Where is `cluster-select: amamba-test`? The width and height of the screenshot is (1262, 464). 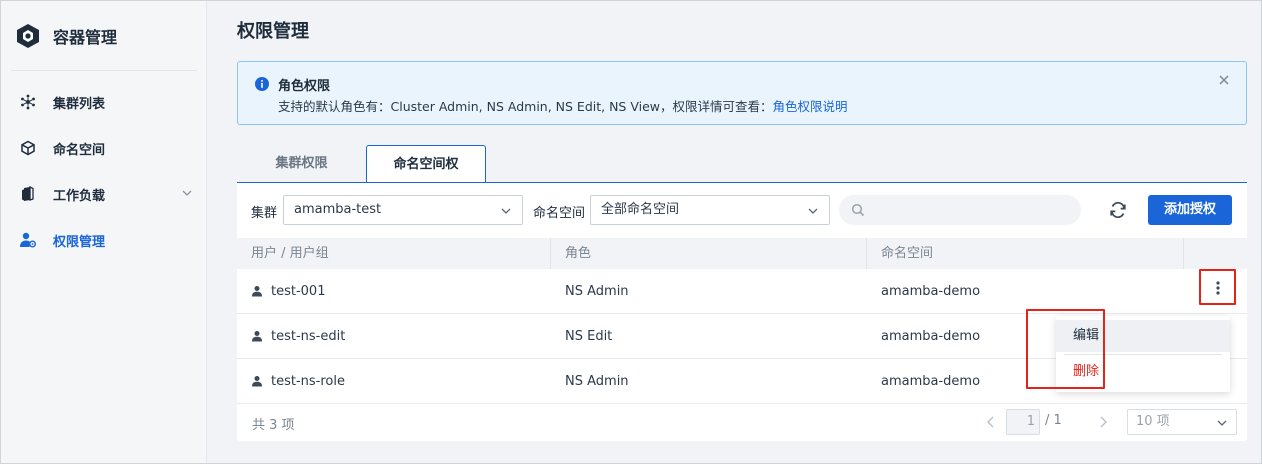 cluster-select: amamba-test is located at coordinates (403, 210).